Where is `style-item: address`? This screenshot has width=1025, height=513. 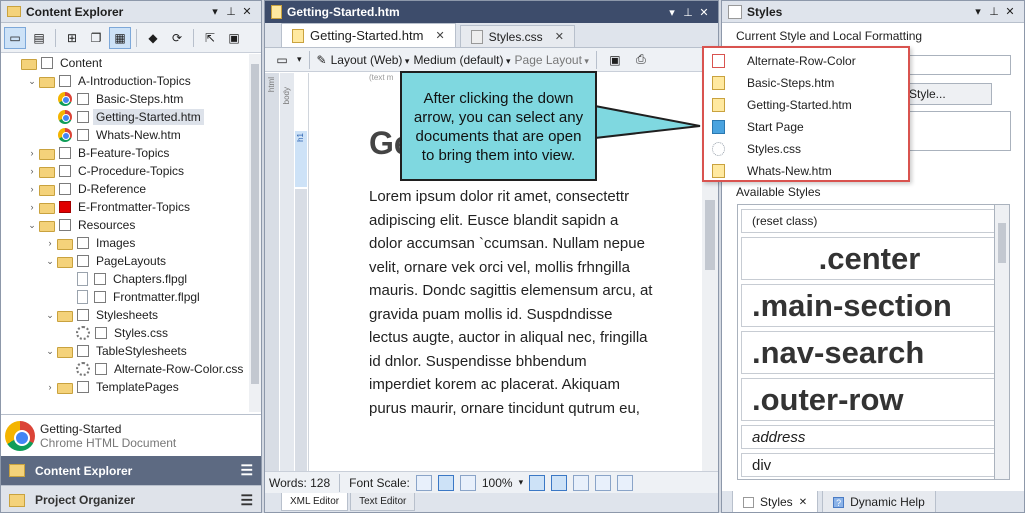 style-item: address is located at coordinates (869, 437).